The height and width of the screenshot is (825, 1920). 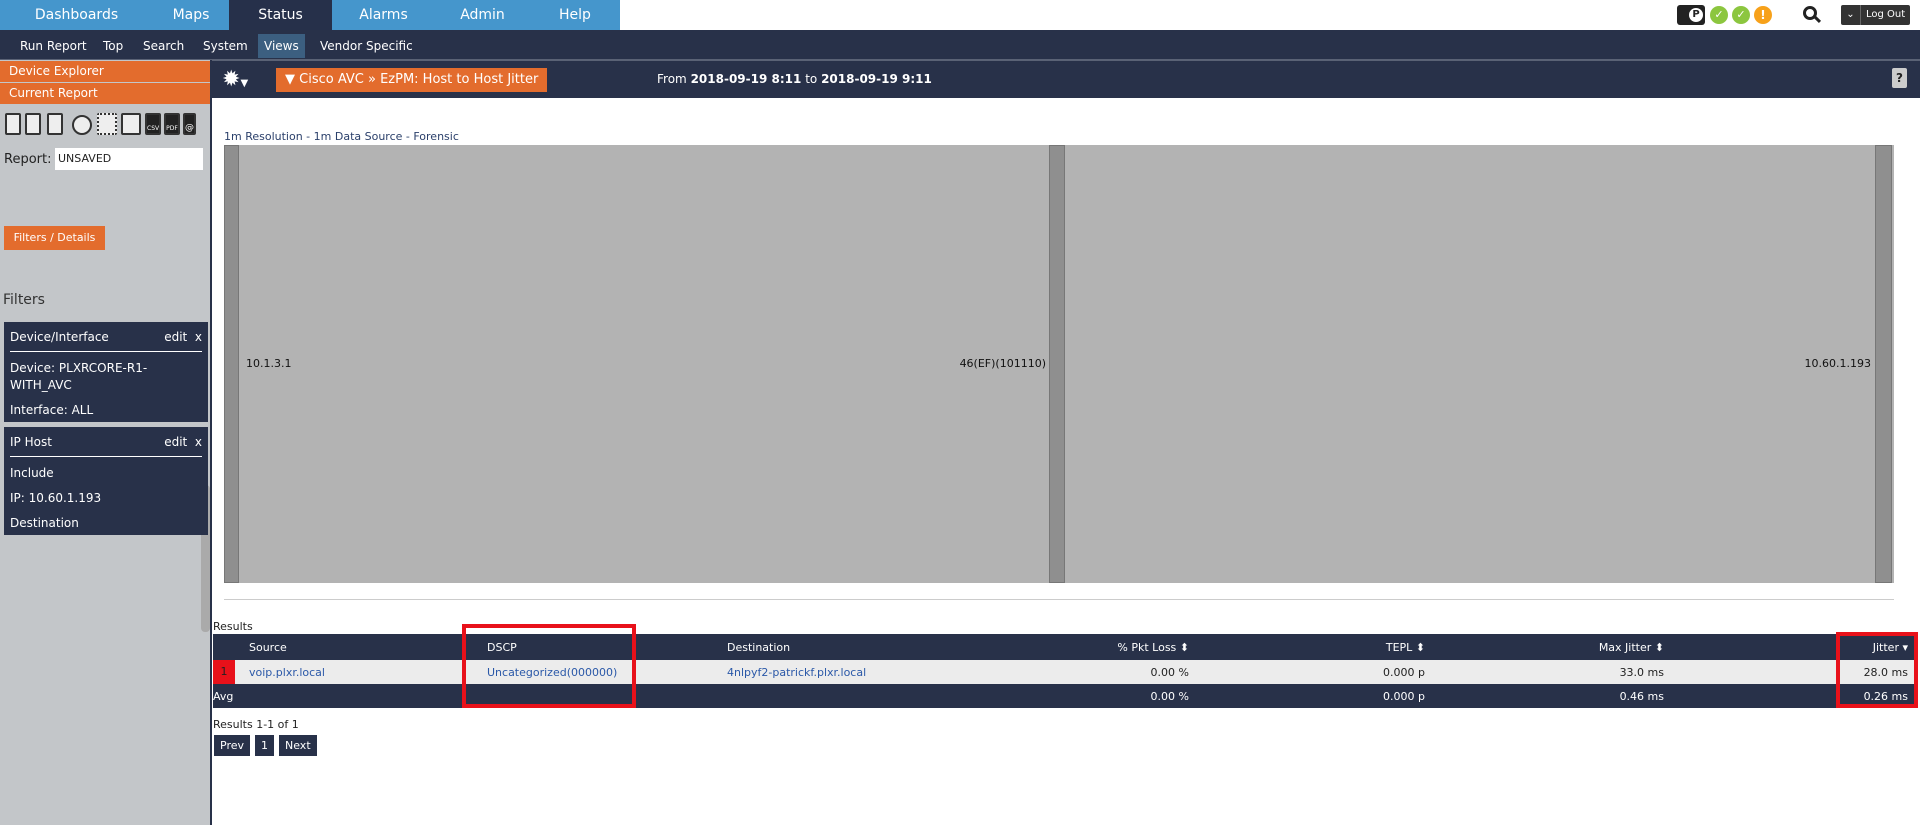 What do you see at coordinates (113, 46) in the screenshot?
I see `subnav-top: Top` at bounding box center [113, 46].